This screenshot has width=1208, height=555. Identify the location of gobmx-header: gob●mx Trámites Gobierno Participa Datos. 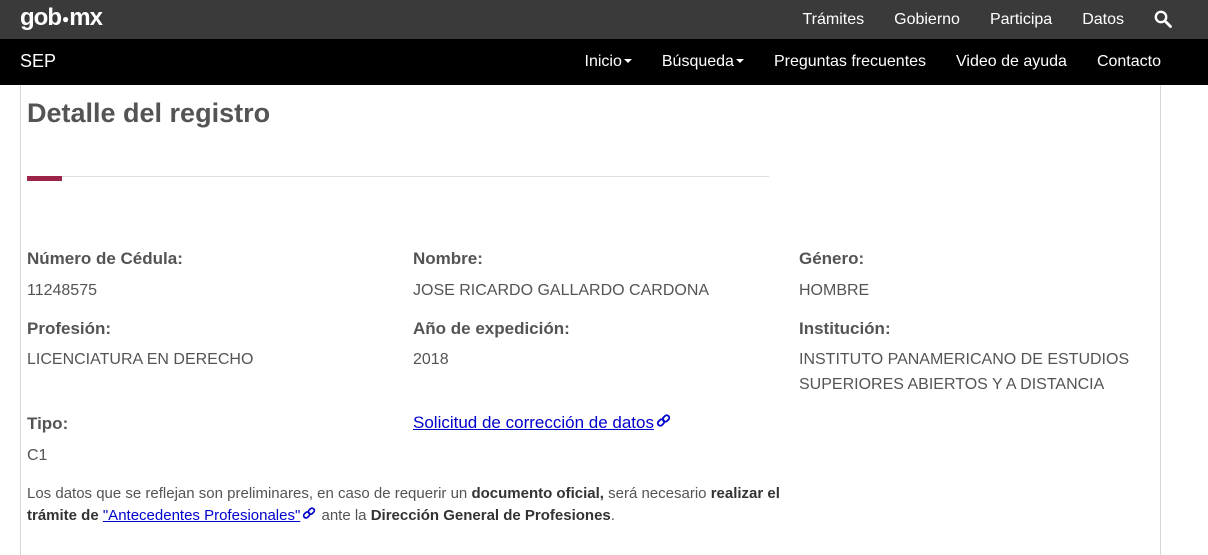
(604, 19).